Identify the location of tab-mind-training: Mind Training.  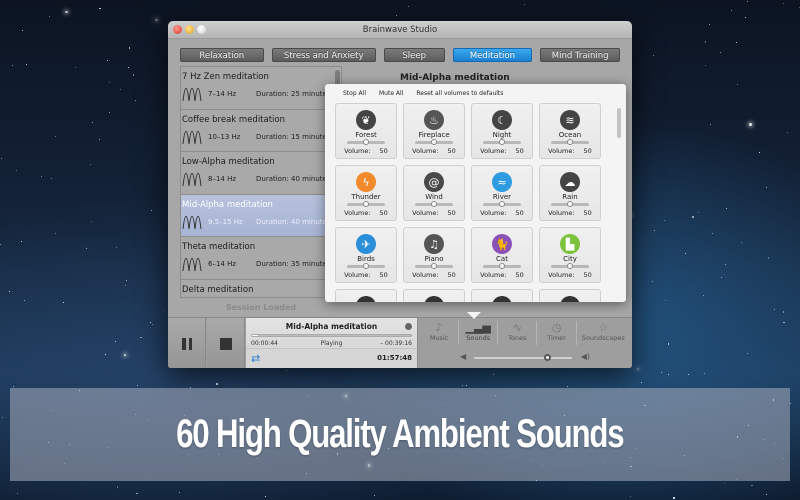
(580, 55).